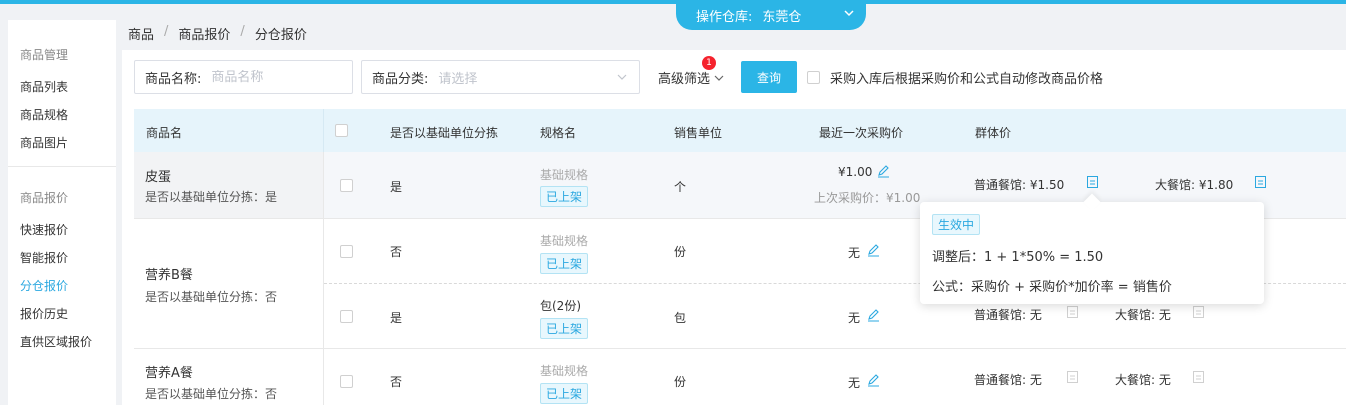 Image resolution: width=1346 pixels, height=405 pixels. What do you see at coordinates (684, 79) in the screenshot?
I see `advanced-filter-label: 高级筛选` at bounding box center [684, 79].